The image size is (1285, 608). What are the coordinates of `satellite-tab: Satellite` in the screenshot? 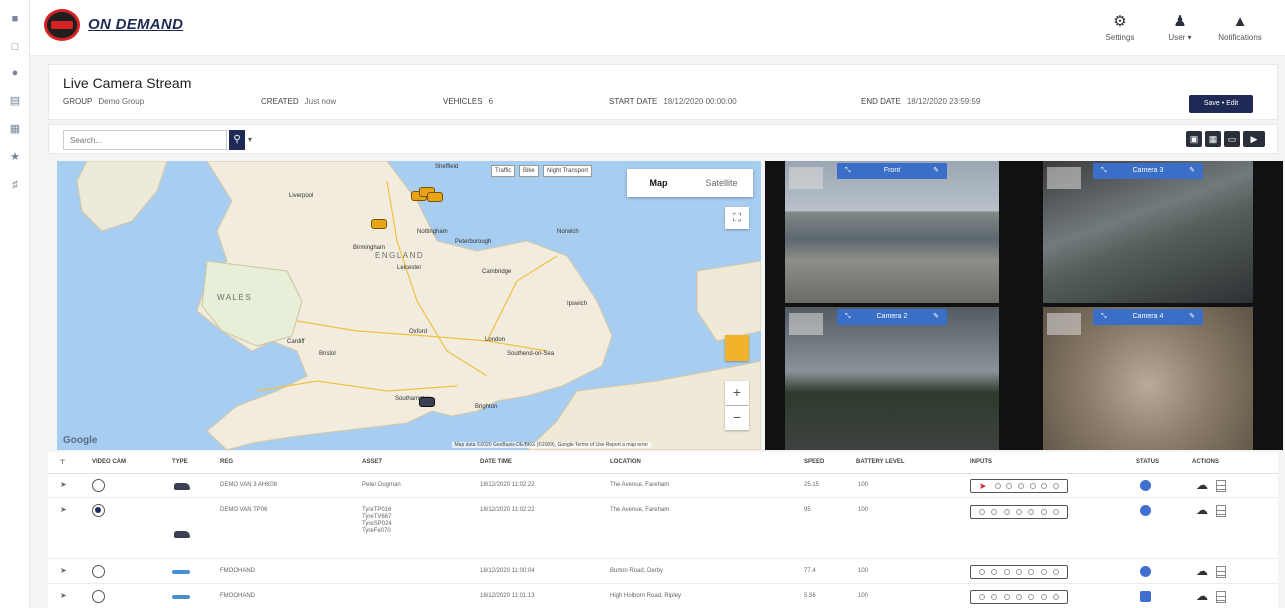 It's located at (721, 183).